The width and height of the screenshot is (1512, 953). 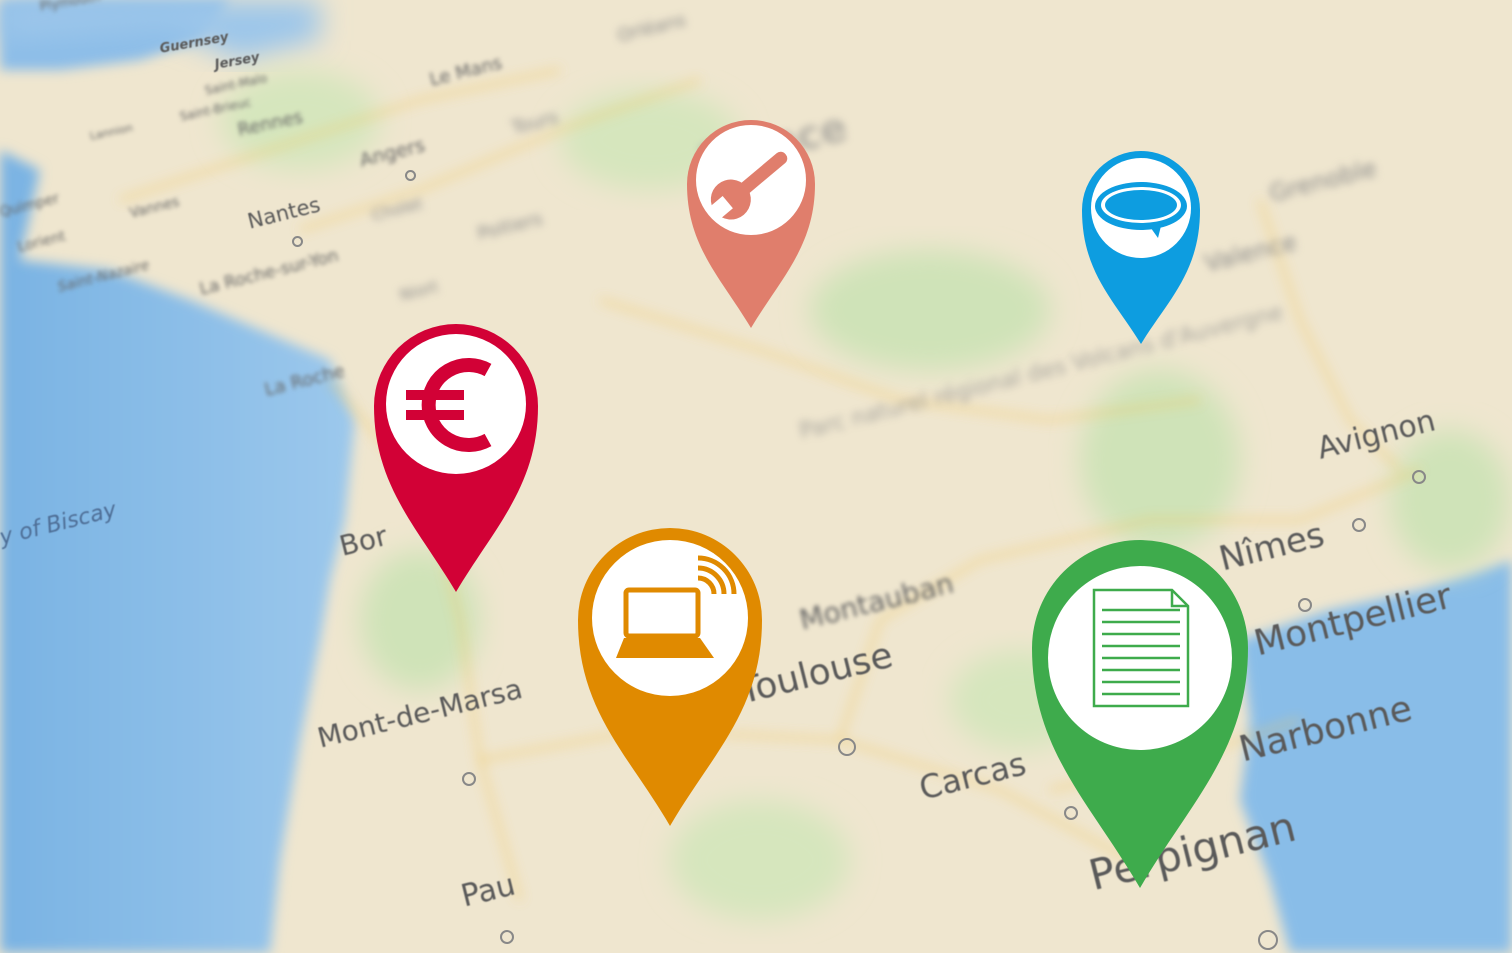 I want to click on chat-map-pin, so click(x=1141, y=248).